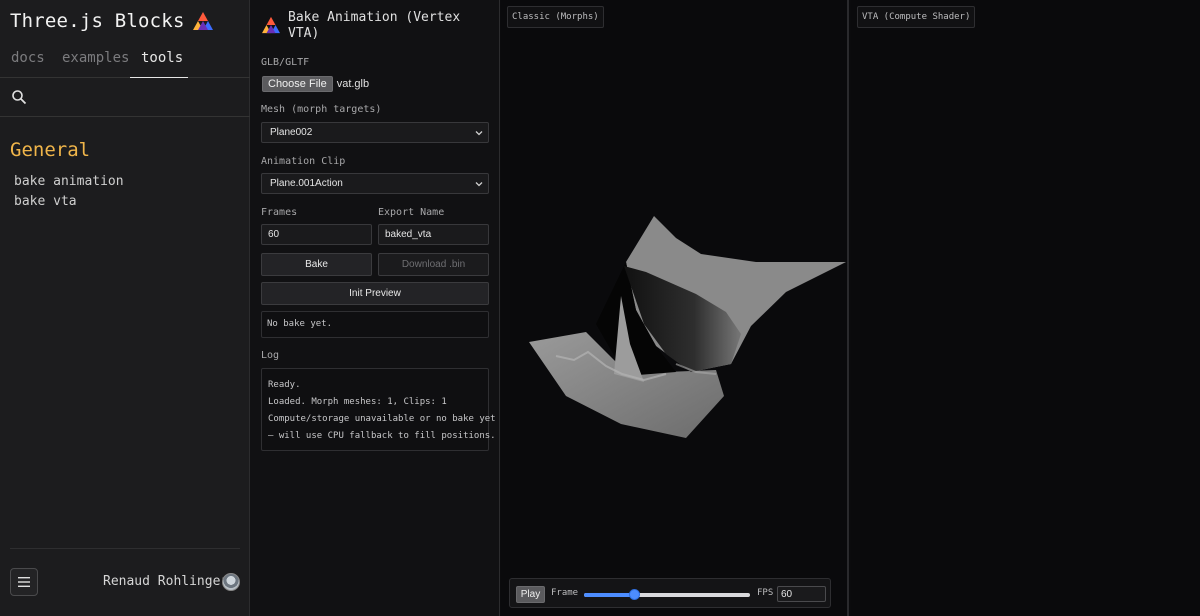 This screenshot has width=1200, height=616. Describe the element at coordinates (284, 385) in the screenshot. I see `log-line: Ready.` at that location.